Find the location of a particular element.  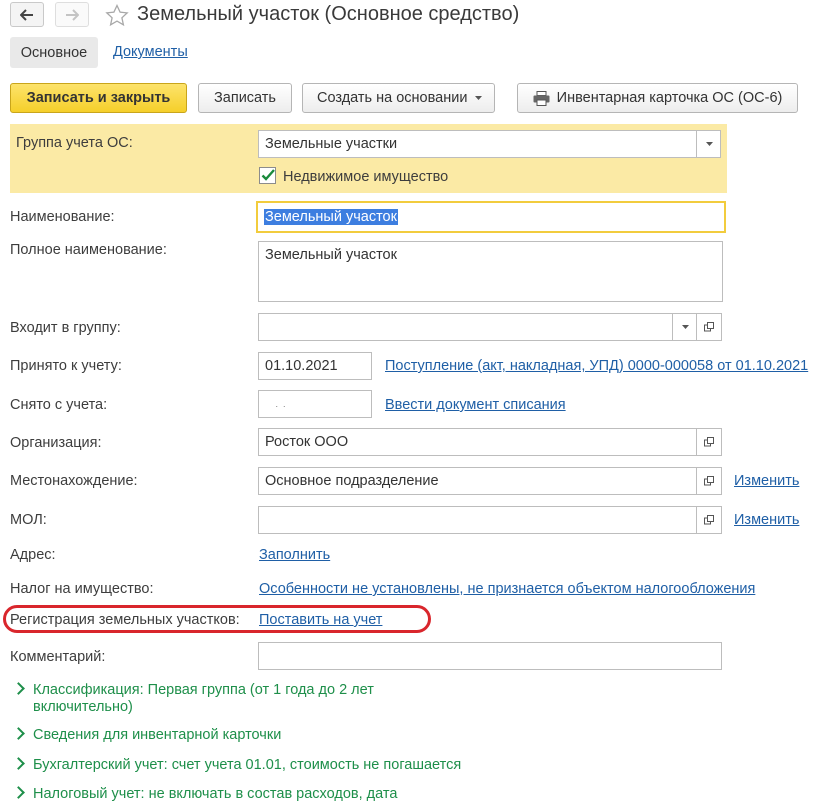

parent-group-dropdown-button is located at coordinates (684, 327).